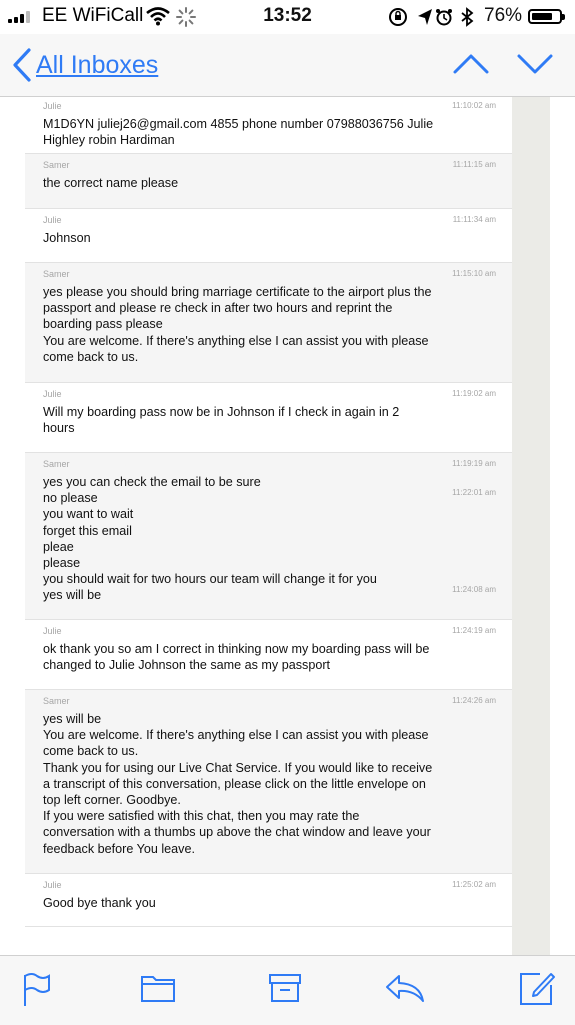 Image resolution: width=575 pixels, height=1025 pixels. What do you see at coordinates (474, 884) in the screenshot?
I see `message-timestamp: 11:25:02 am` at bounding box center [474, 884].